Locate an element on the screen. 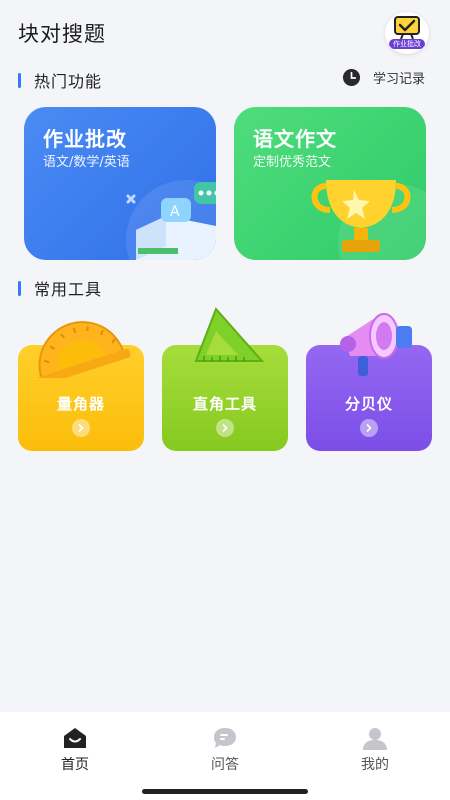 The width and height of the screenshot is (450, 800). tools-section-header: 常用工具 is located at coordinates (60, 288).